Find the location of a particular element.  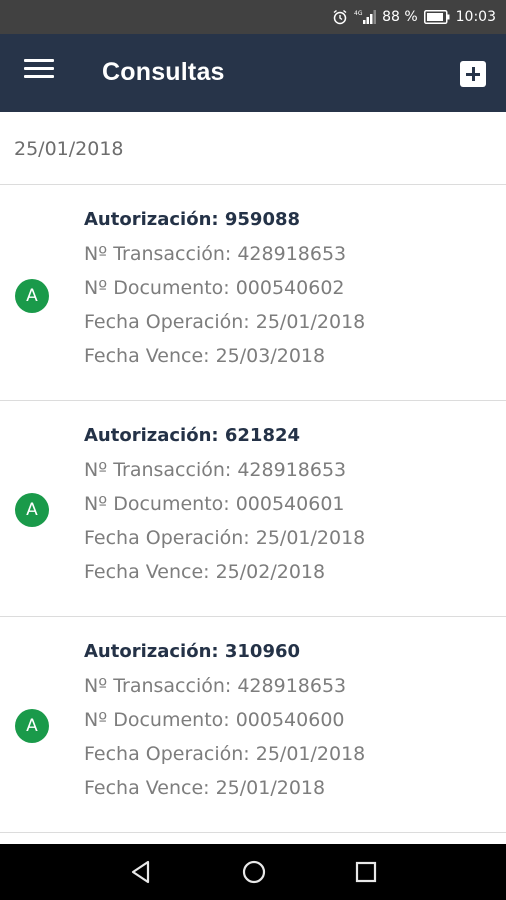

system-nav-bar is located at coordinates (253, 872).